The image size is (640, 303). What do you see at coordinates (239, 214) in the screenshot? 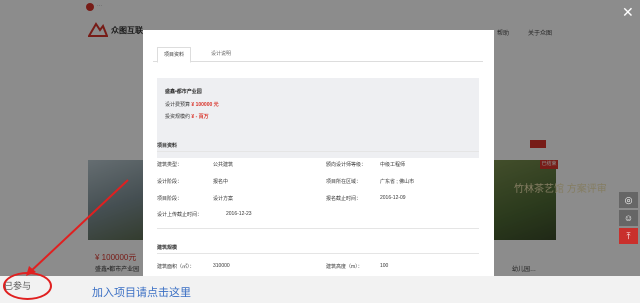
I see `field-value: 2016-12-23` at bounding box center [239, 214].